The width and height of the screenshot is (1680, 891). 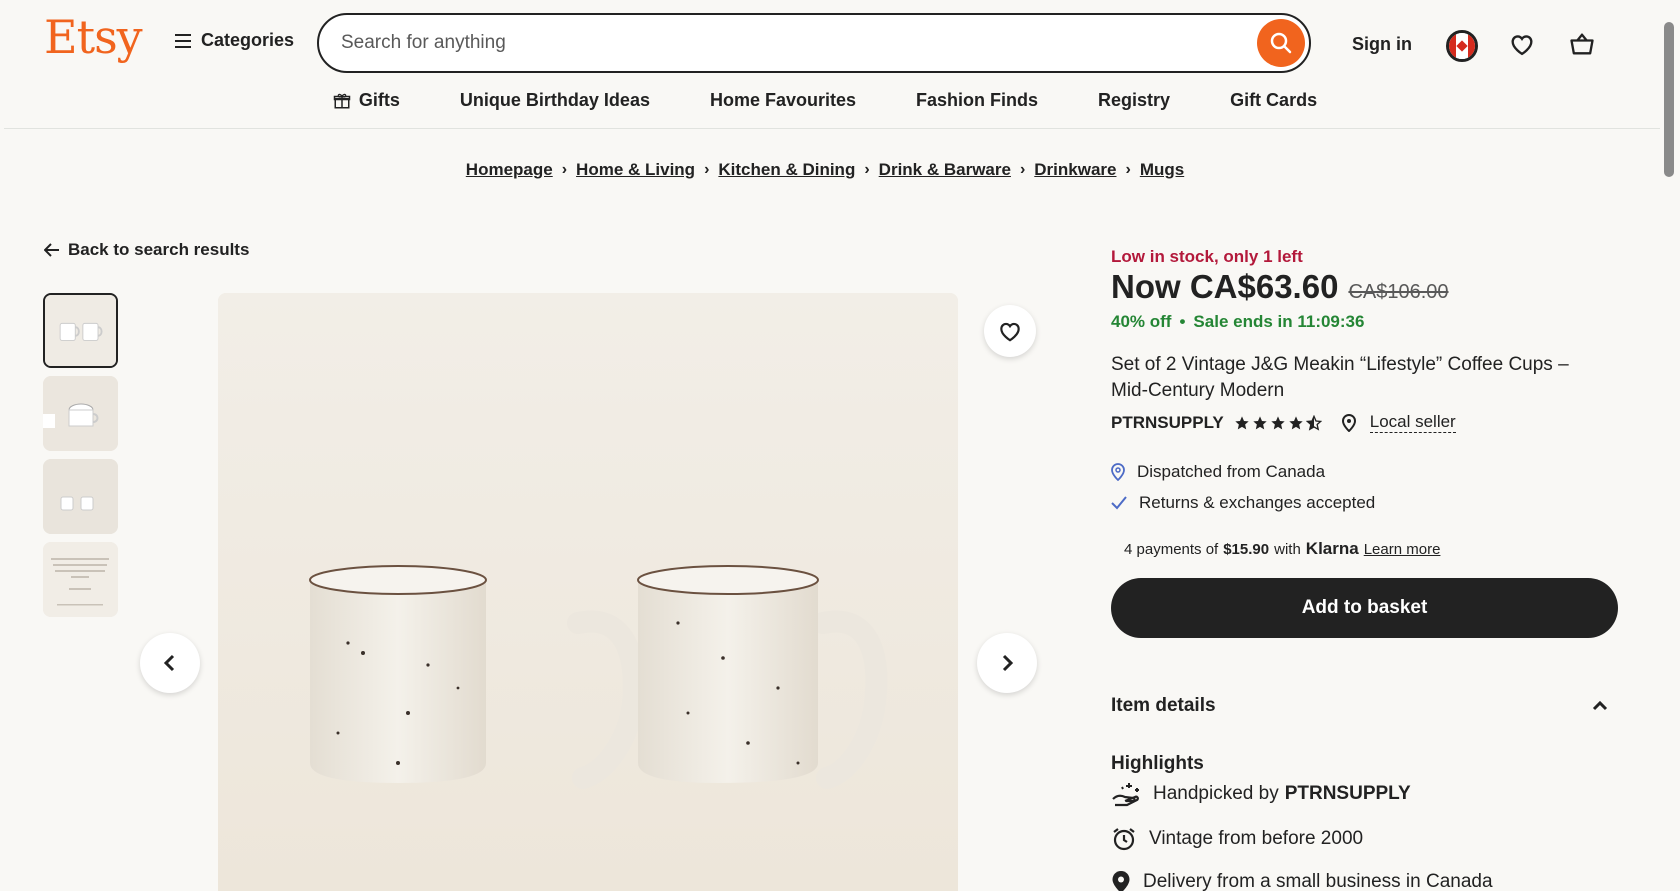 What do you see at coordinates (1075, 170) in the screenshot?
I see `breadcrumb-drinkware: Drinkware` at bounding box center [1075, 170].